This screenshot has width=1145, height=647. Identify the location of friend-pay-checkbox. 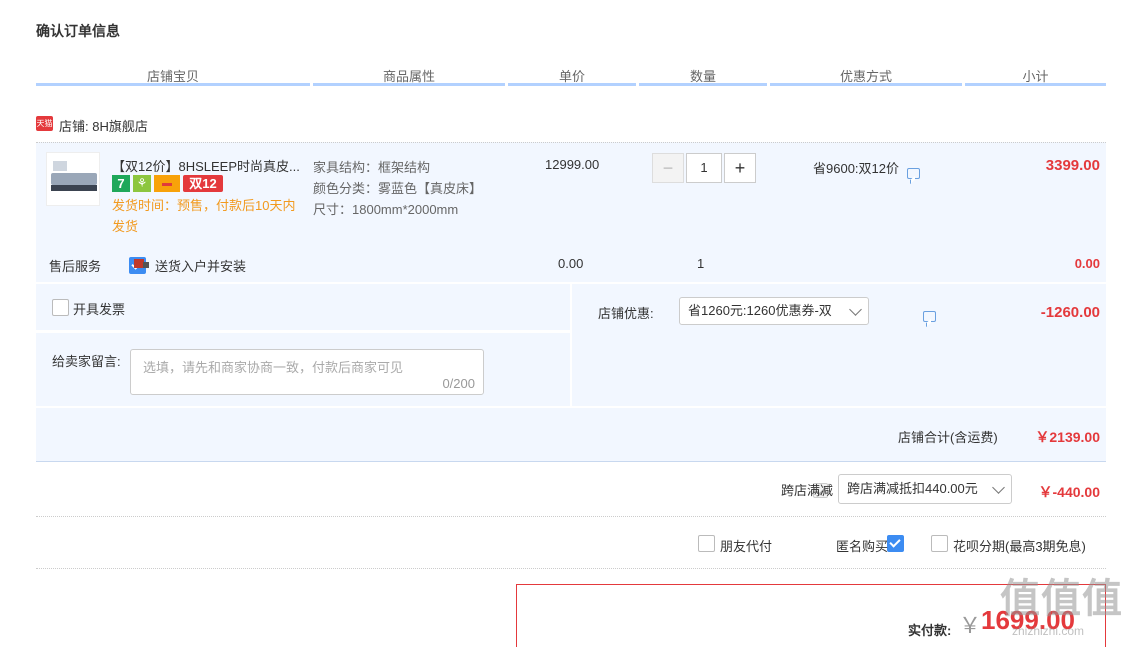
(706, 543).